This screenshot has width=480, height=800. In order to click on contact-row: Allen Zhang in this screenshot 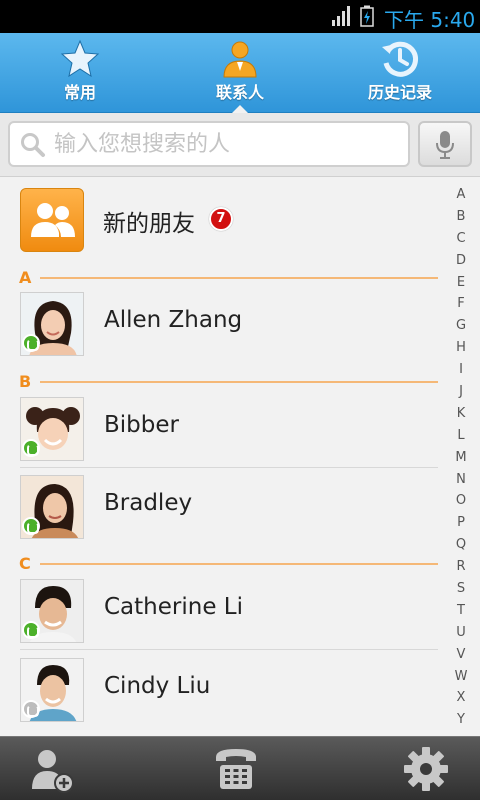, I will do `click(223, 324)`.